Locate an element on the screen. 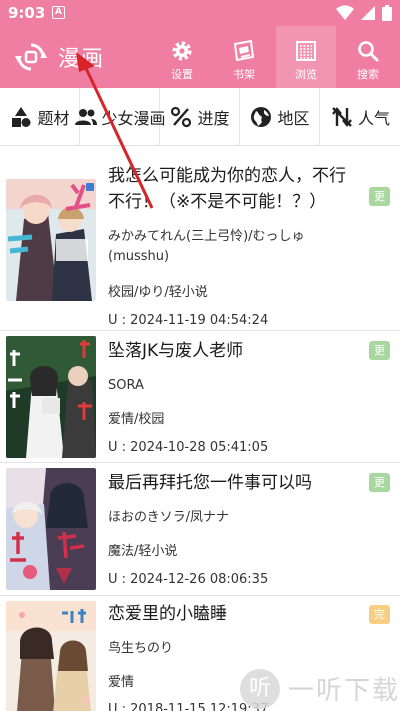  gear-icon is located at coordinates (182, 51).